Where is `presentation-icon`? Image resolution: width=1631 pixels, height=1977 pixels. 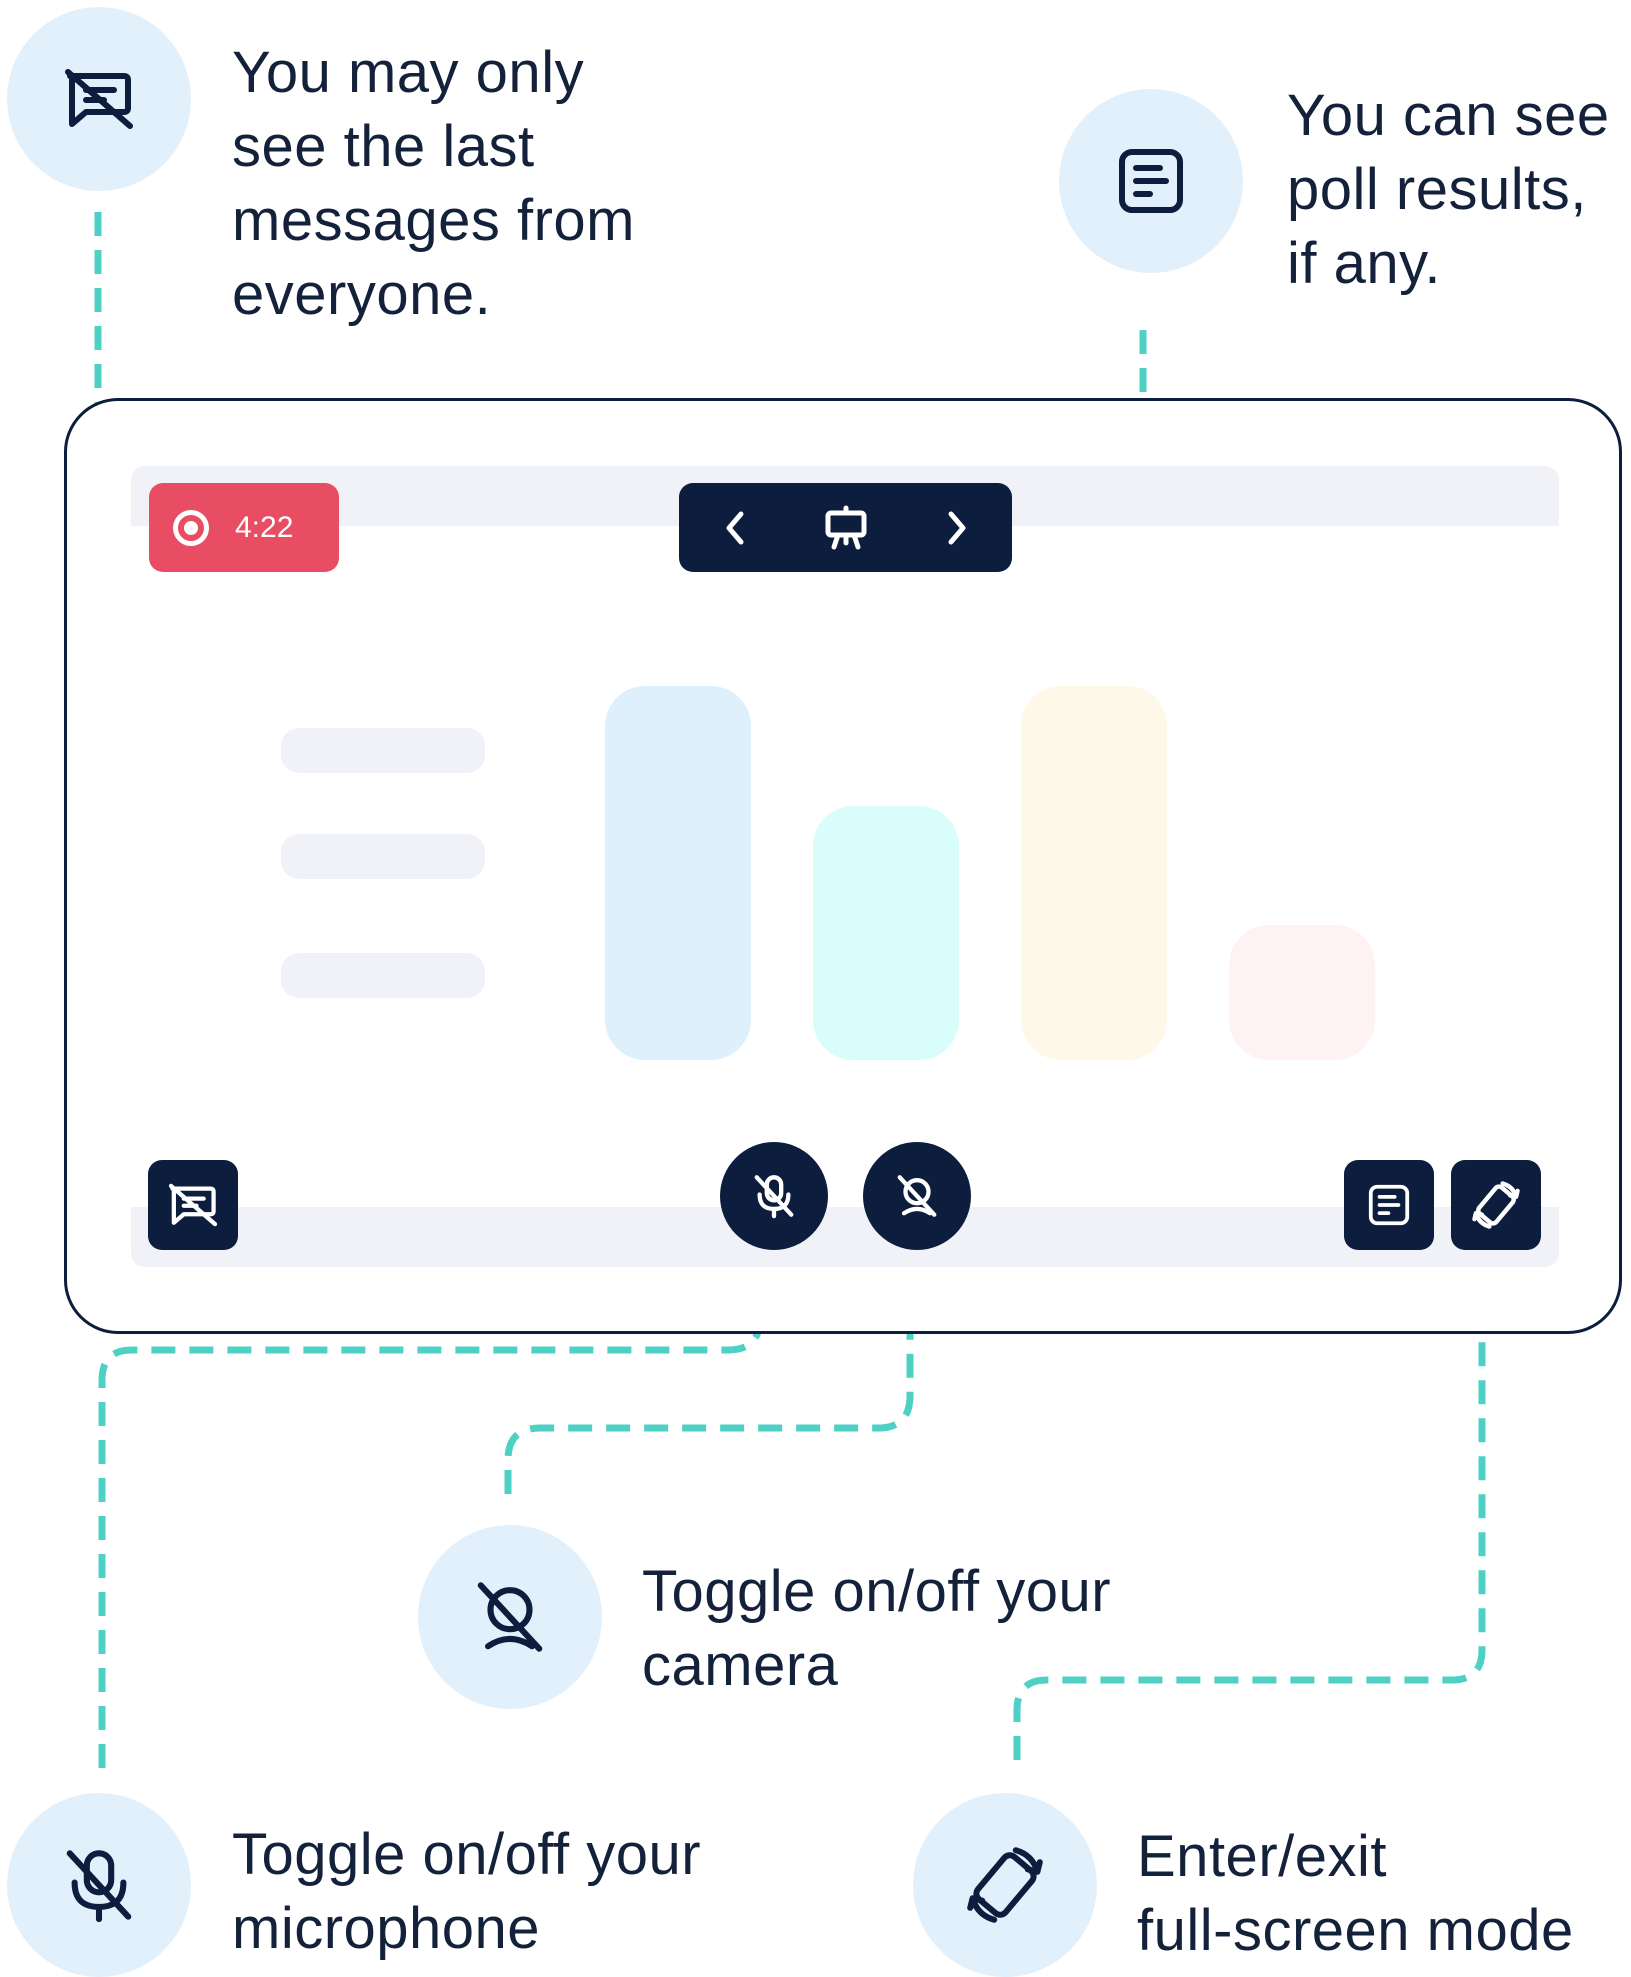
presentation-icon is located at coordinates (846, 527).